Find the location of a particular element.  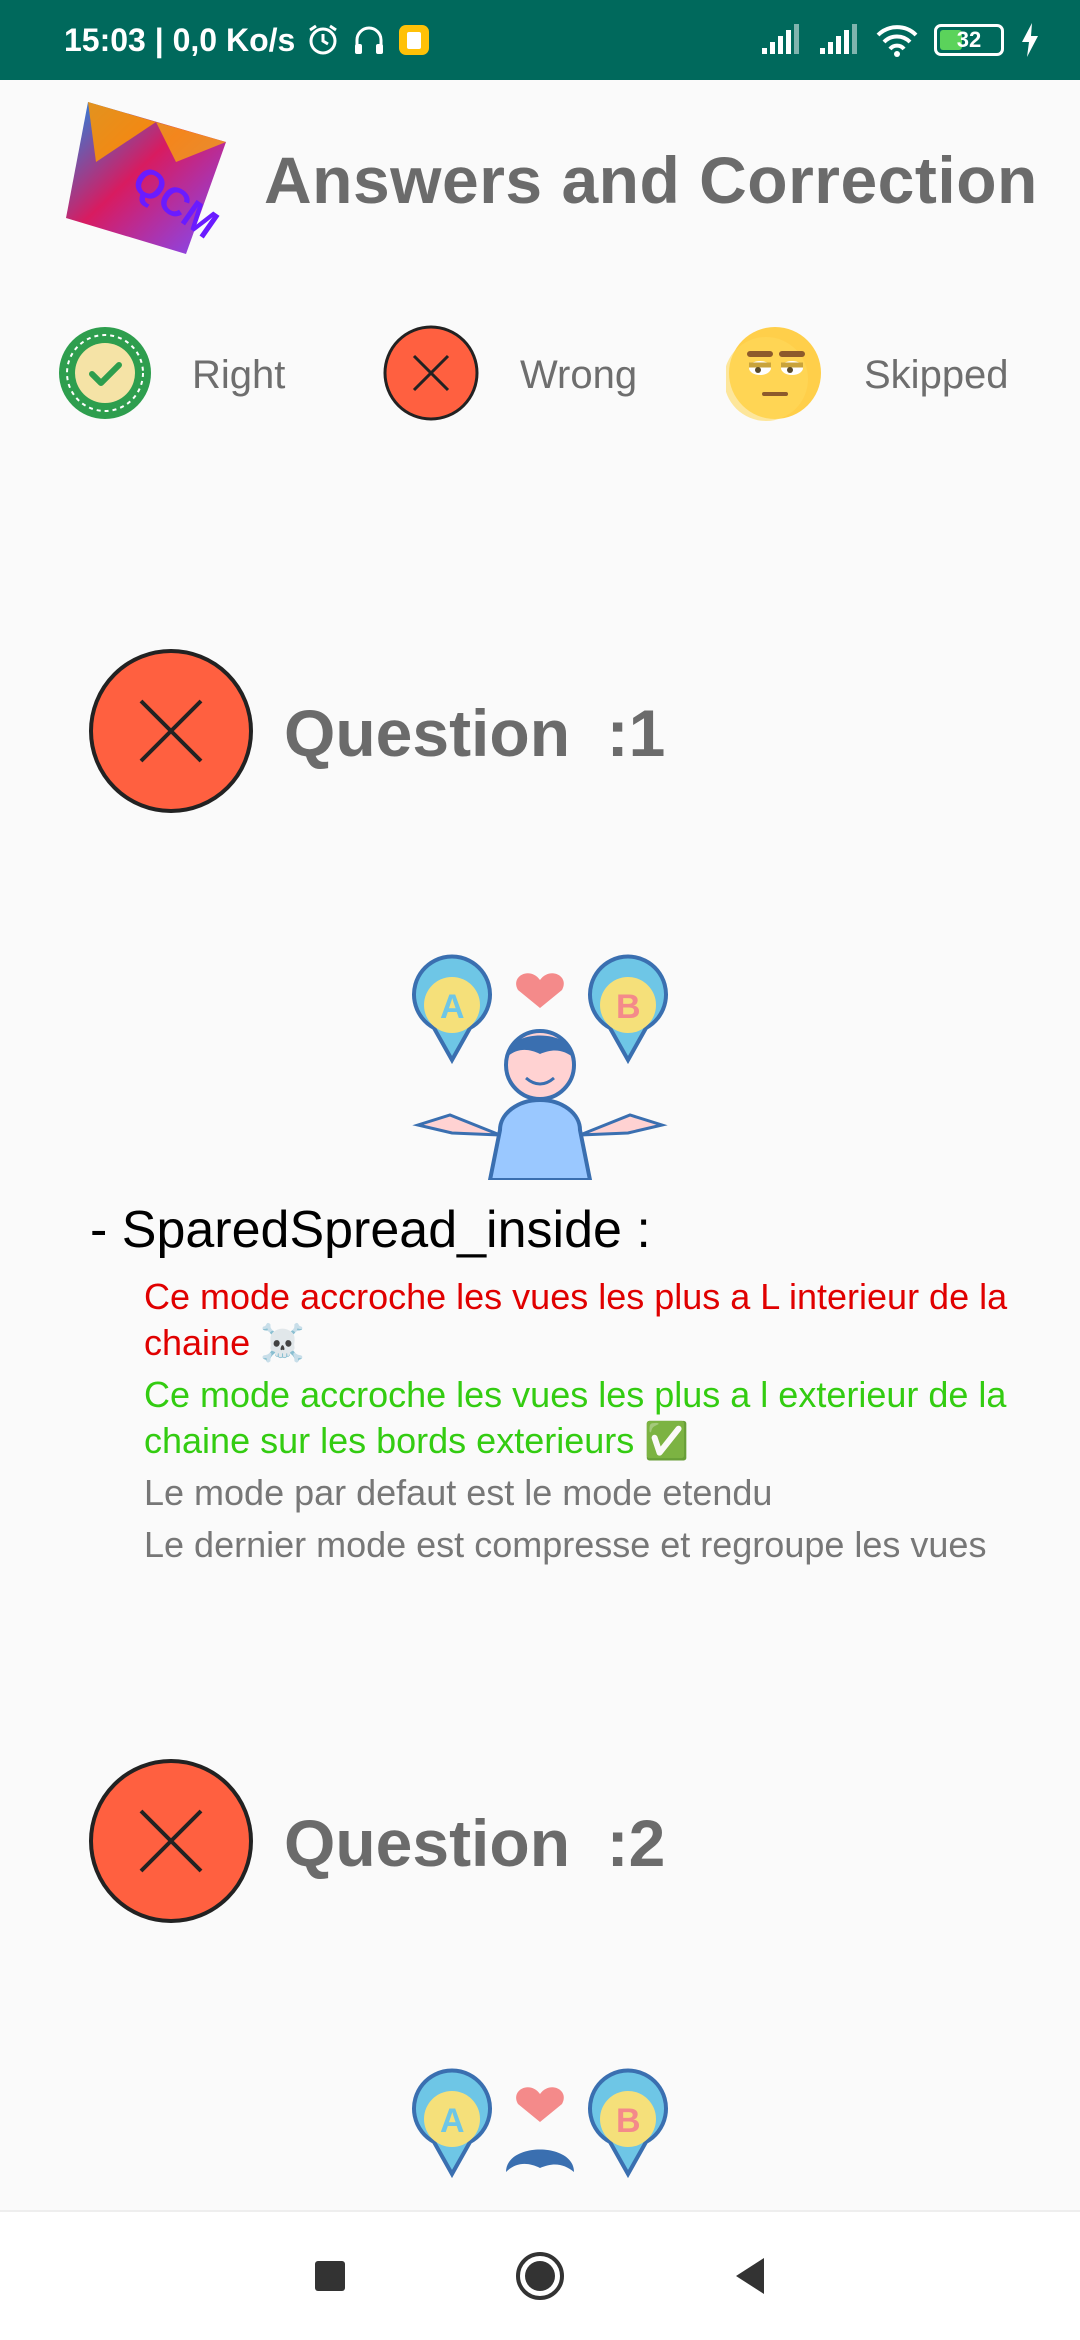

legend-skipped: Skipped is located at coordinates (866, 375).